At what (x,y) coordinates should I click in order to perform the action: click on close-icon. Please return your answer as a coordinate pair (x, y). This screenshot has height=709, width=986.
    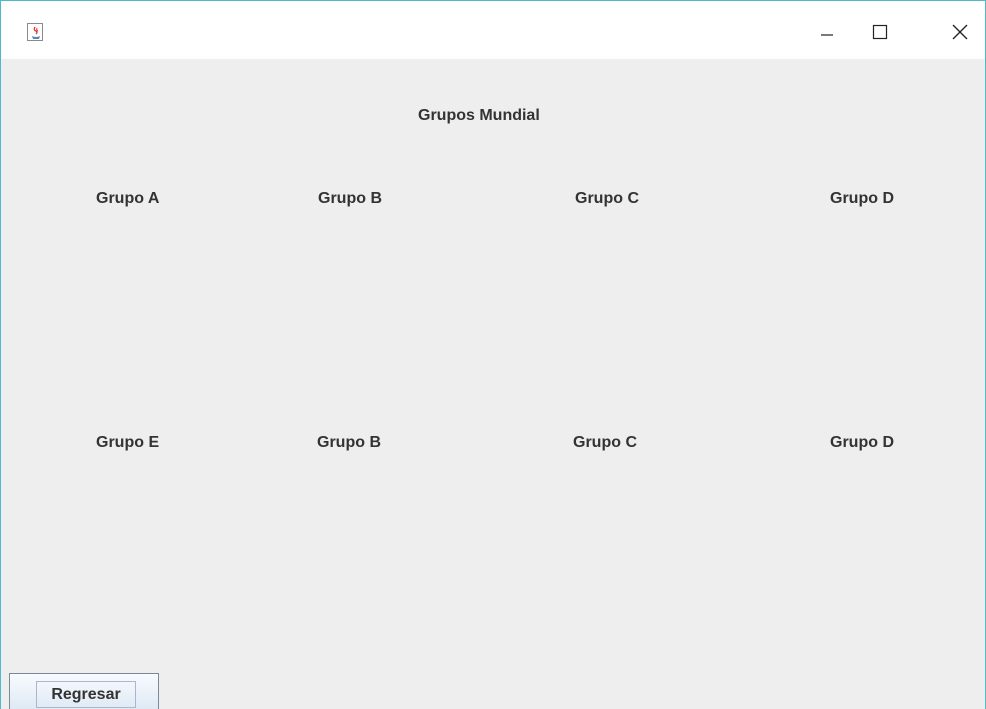
    Looking at the image, I should click on (960, 32).